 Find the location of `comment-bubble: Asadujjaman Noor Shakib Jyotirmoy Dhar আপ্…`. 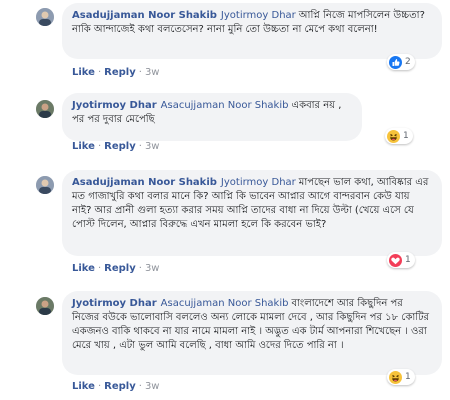

comment-bubble: Asadujjaman Noor Shakib Jyotirmoy Dhar আপ্… is located at coordinates (252, 31).